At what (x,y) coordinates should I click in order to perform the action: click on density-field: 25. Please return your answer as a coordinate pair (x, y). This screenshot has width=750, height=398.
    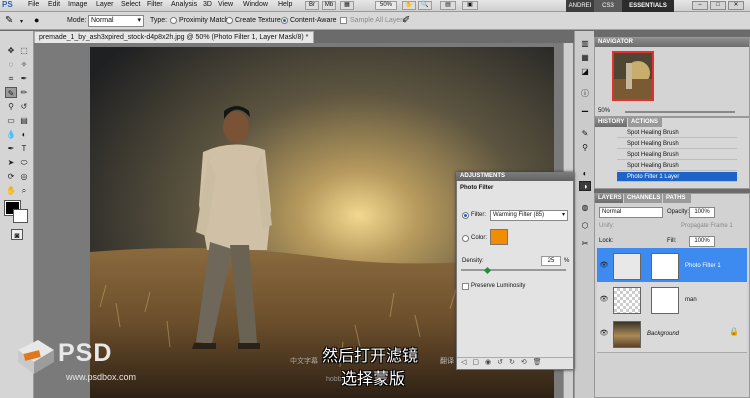
    Looking at the image, I should click on (551, 261).